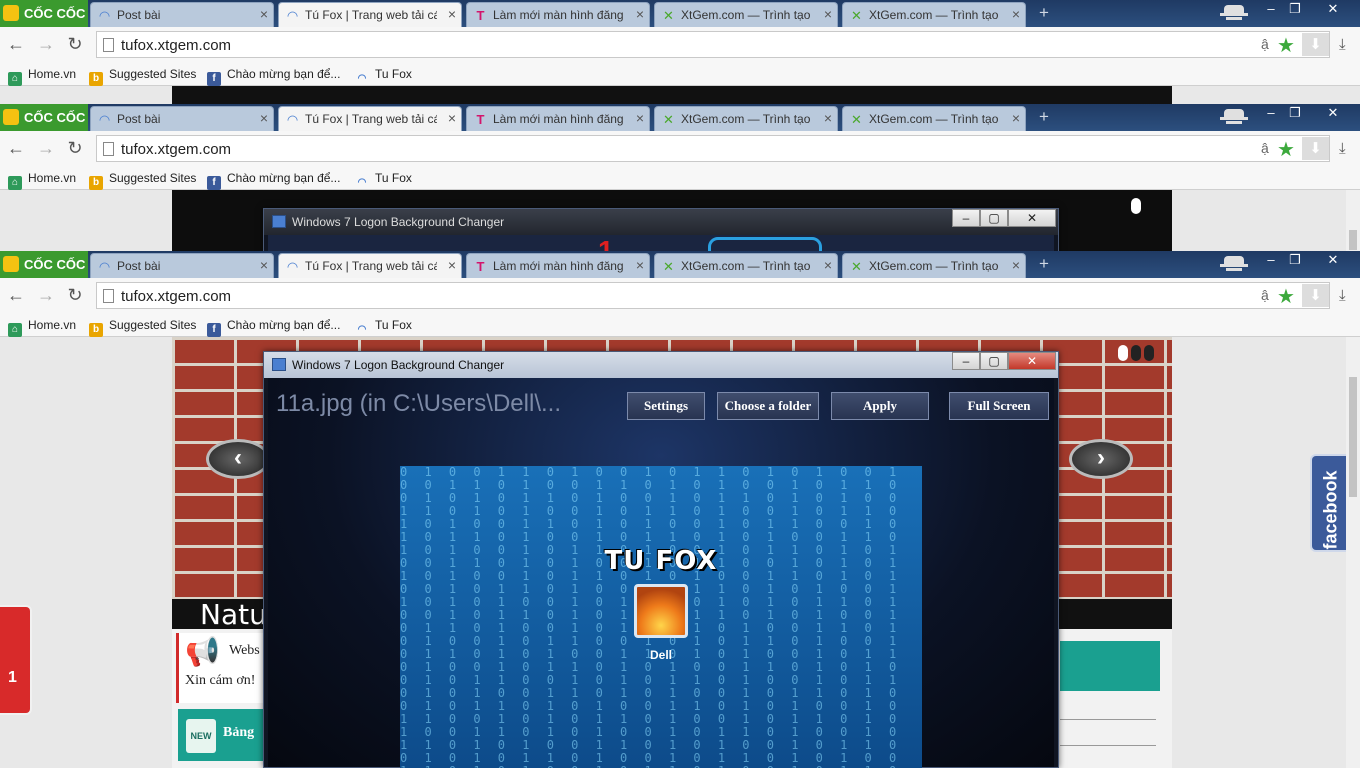 This screenshot has width=1360, height=768. I want to click on facebook-side-tab: facebook, so click(1328, 503).